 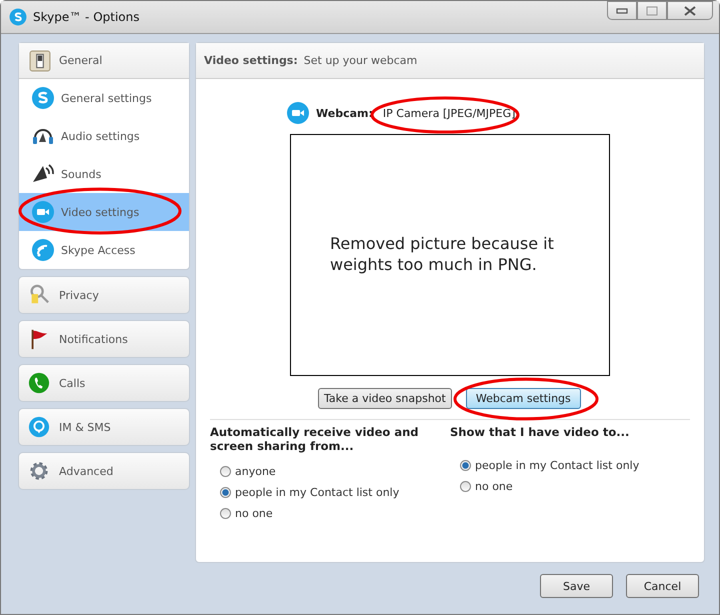 What do you see at coordinates (104, 212) in the screenshot?
I see `sidebar-item: Video settings` at bounding box center [104, 212].